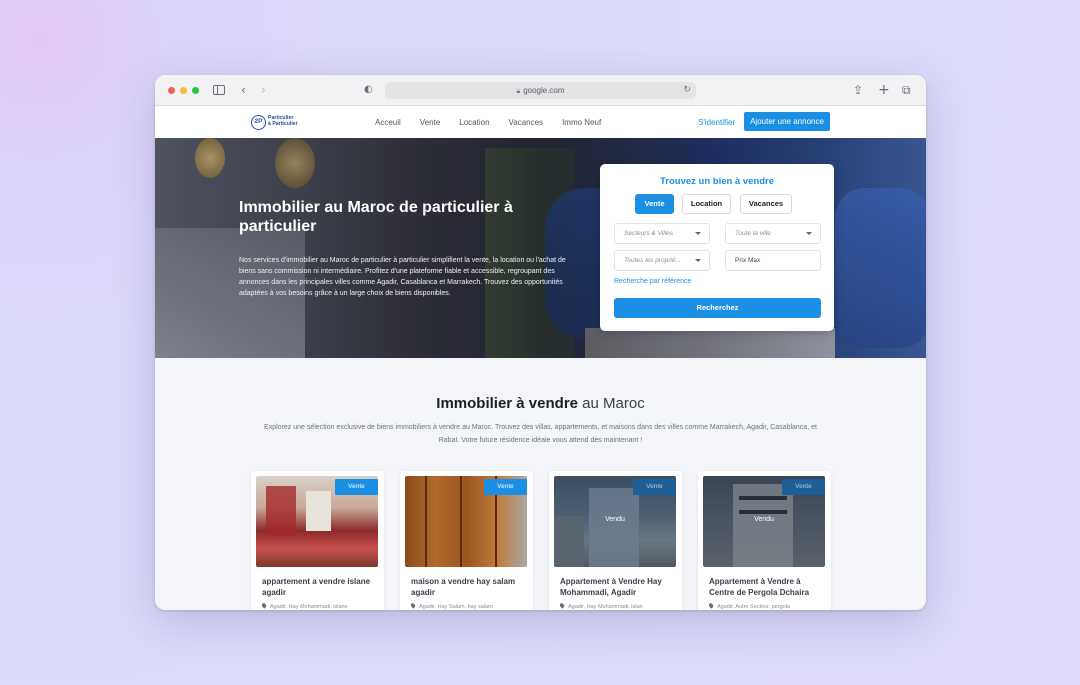 The height and width of the screenshot is (685, 1080). I want to click on zoom-window-button, so click(195, 90).